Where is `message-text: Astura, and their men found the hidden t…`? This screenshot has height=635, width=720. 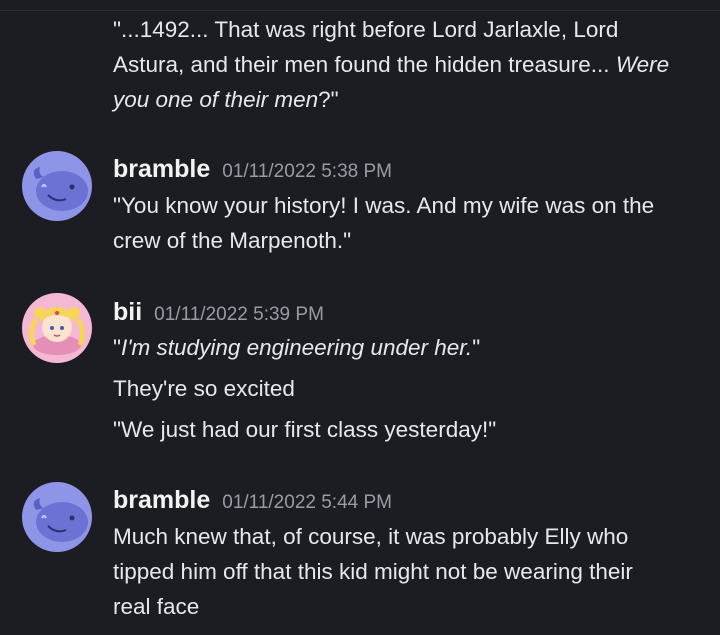 message-text: Astura, and their men found the hidden t… is located at coordinates (364, 64).